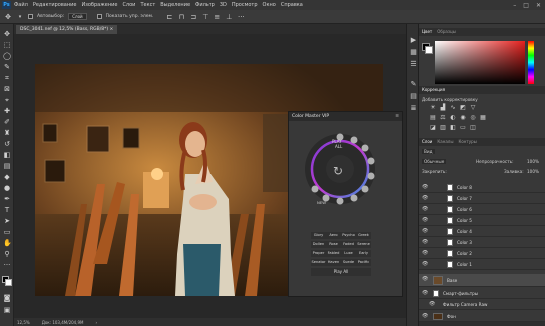  What do you see at coordinates (446, 32) in the screenshot?
I see `tab-swatches: Образцы` at bounding box center [446, 32].